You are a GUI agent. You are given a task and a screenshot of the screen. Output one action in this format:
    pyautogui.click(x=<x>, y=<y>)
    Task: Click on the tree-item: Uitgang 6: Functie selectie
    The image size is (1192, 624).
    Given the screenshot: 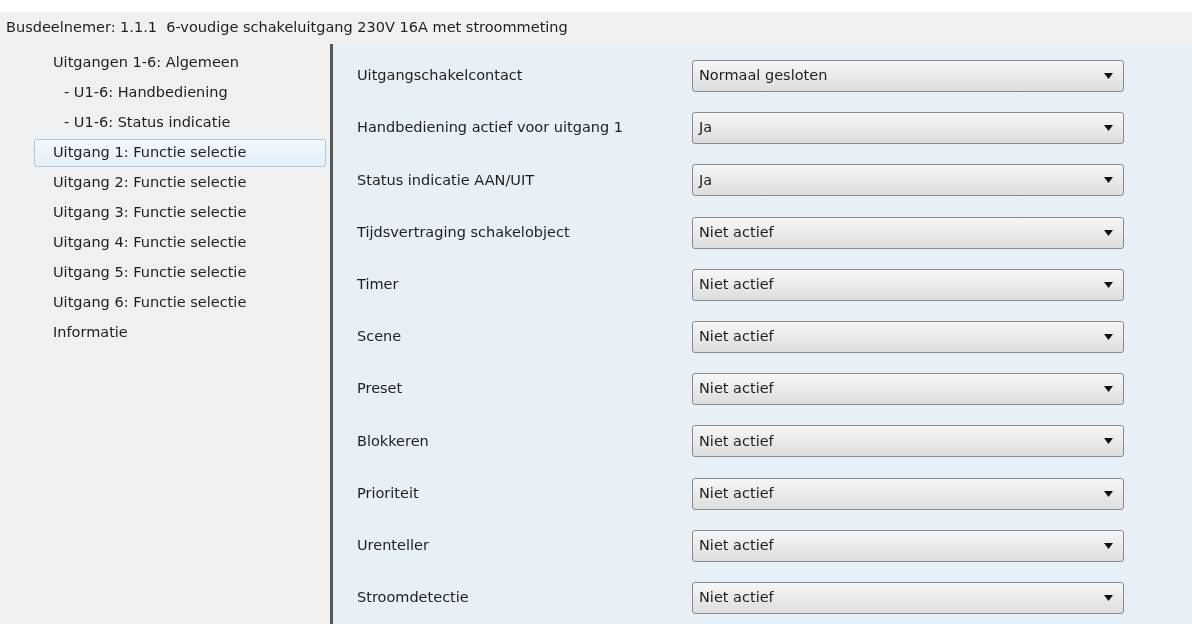 What is the action you would take?
    pyautogui.click(x=191, y=303)
    